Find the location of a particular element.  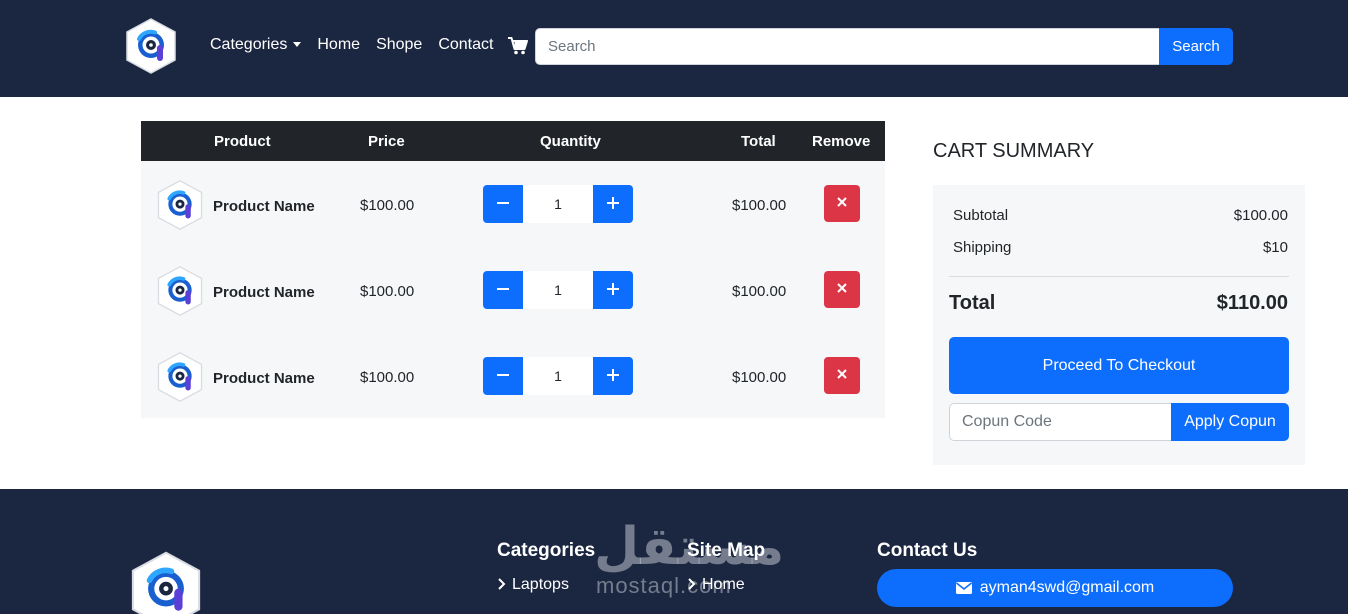

footer-link-home: Home is located at coordinates (716, 585).